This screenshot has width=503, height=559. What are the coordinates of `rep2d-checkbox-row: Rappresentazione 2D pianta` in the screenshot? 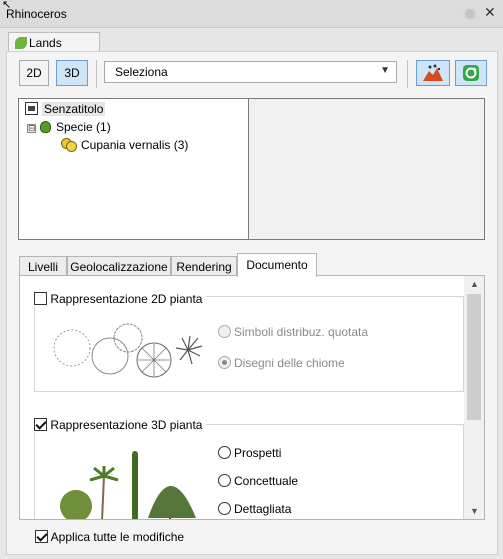 It's located at (120, 299).